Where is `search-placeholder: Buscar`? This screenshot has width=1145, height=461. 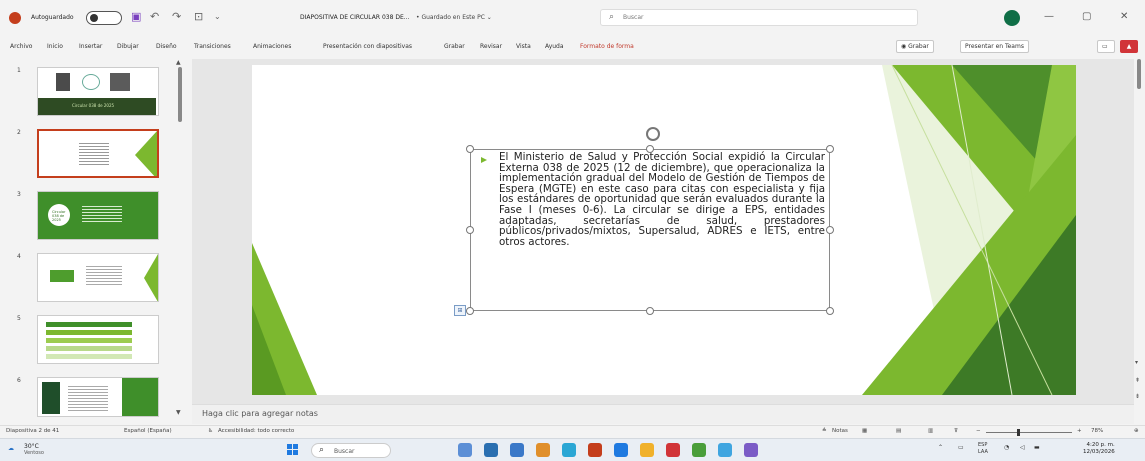 search-placeholder: Buscar is located at coordinates (633, 17).